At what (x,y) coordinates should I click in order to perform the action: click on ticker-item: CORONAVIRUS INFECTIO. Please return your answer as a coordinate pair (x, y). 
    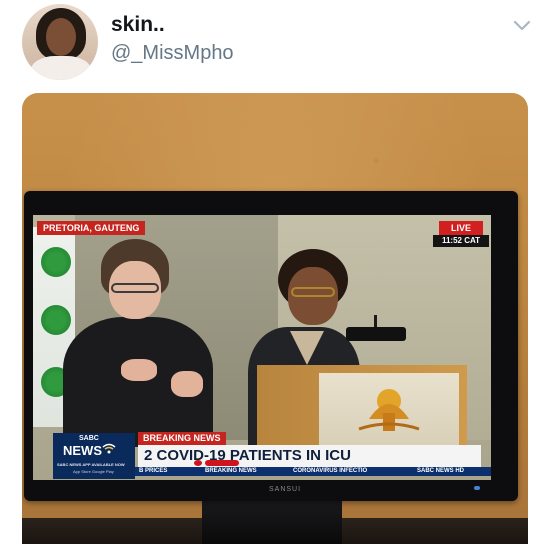
    Looking at the image, I should click on (330, 471).